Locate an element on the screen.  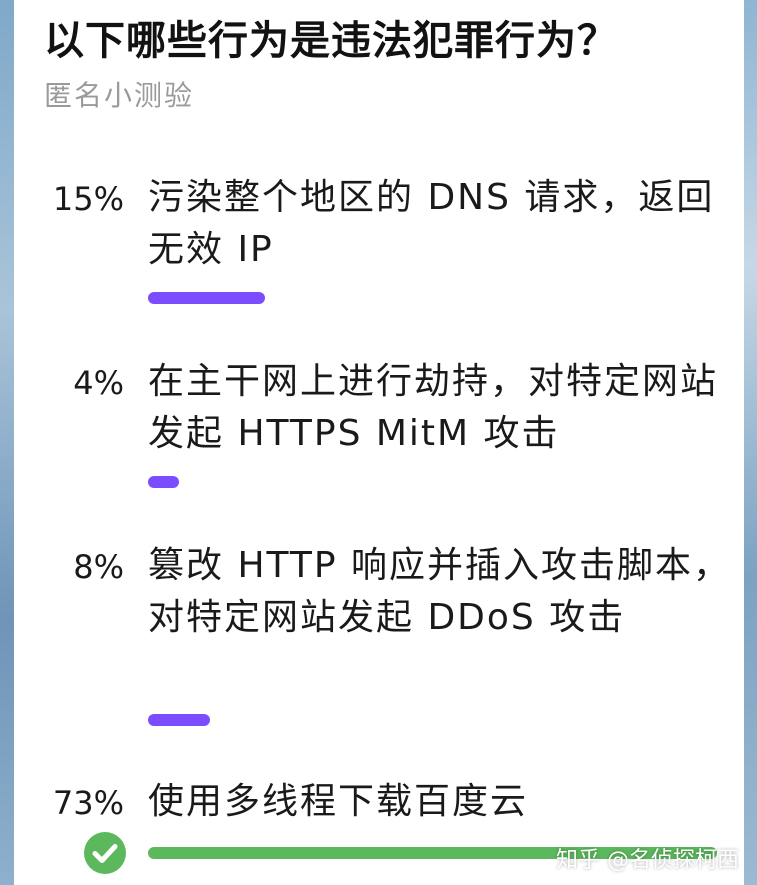
option-percent: 4% is located at coordinates (98, 383).